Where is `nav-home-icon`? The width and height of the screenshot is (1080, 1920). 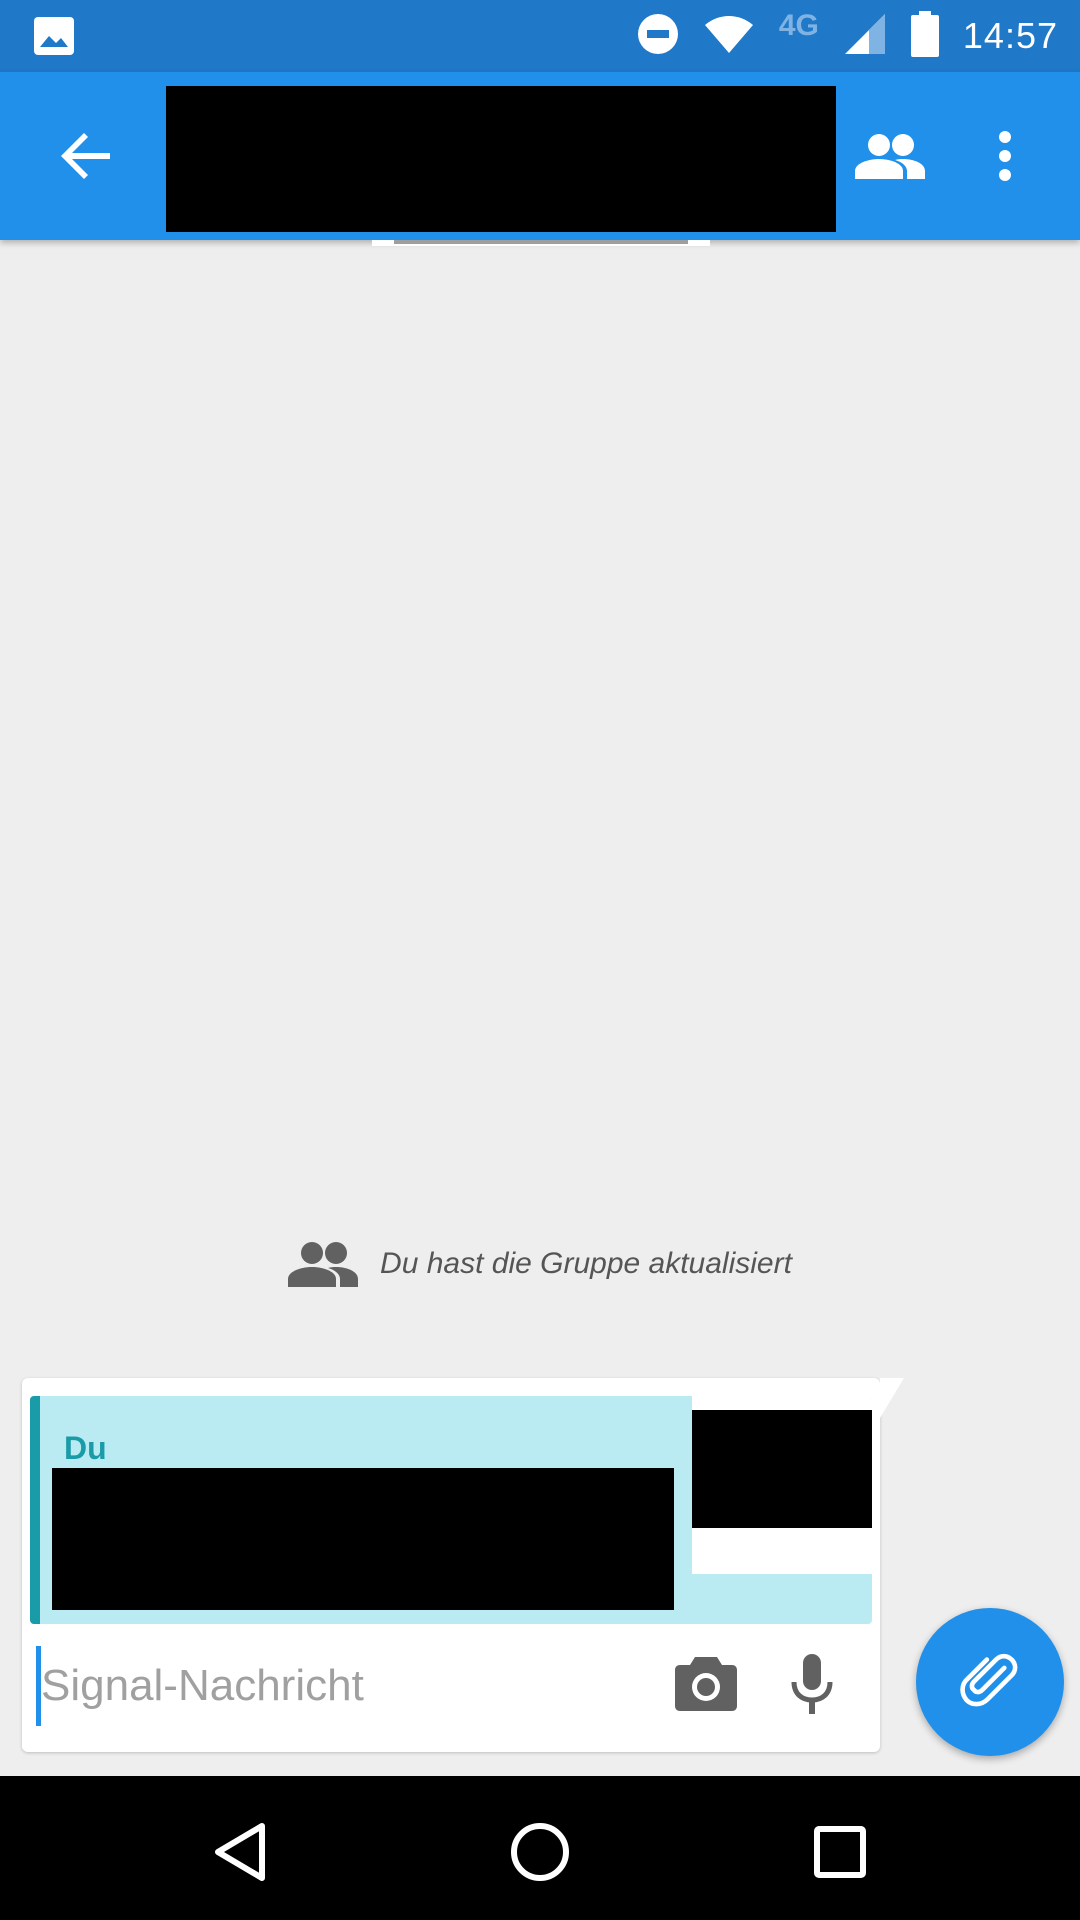
nav-home-icon is located at coordinates (540, 1852).